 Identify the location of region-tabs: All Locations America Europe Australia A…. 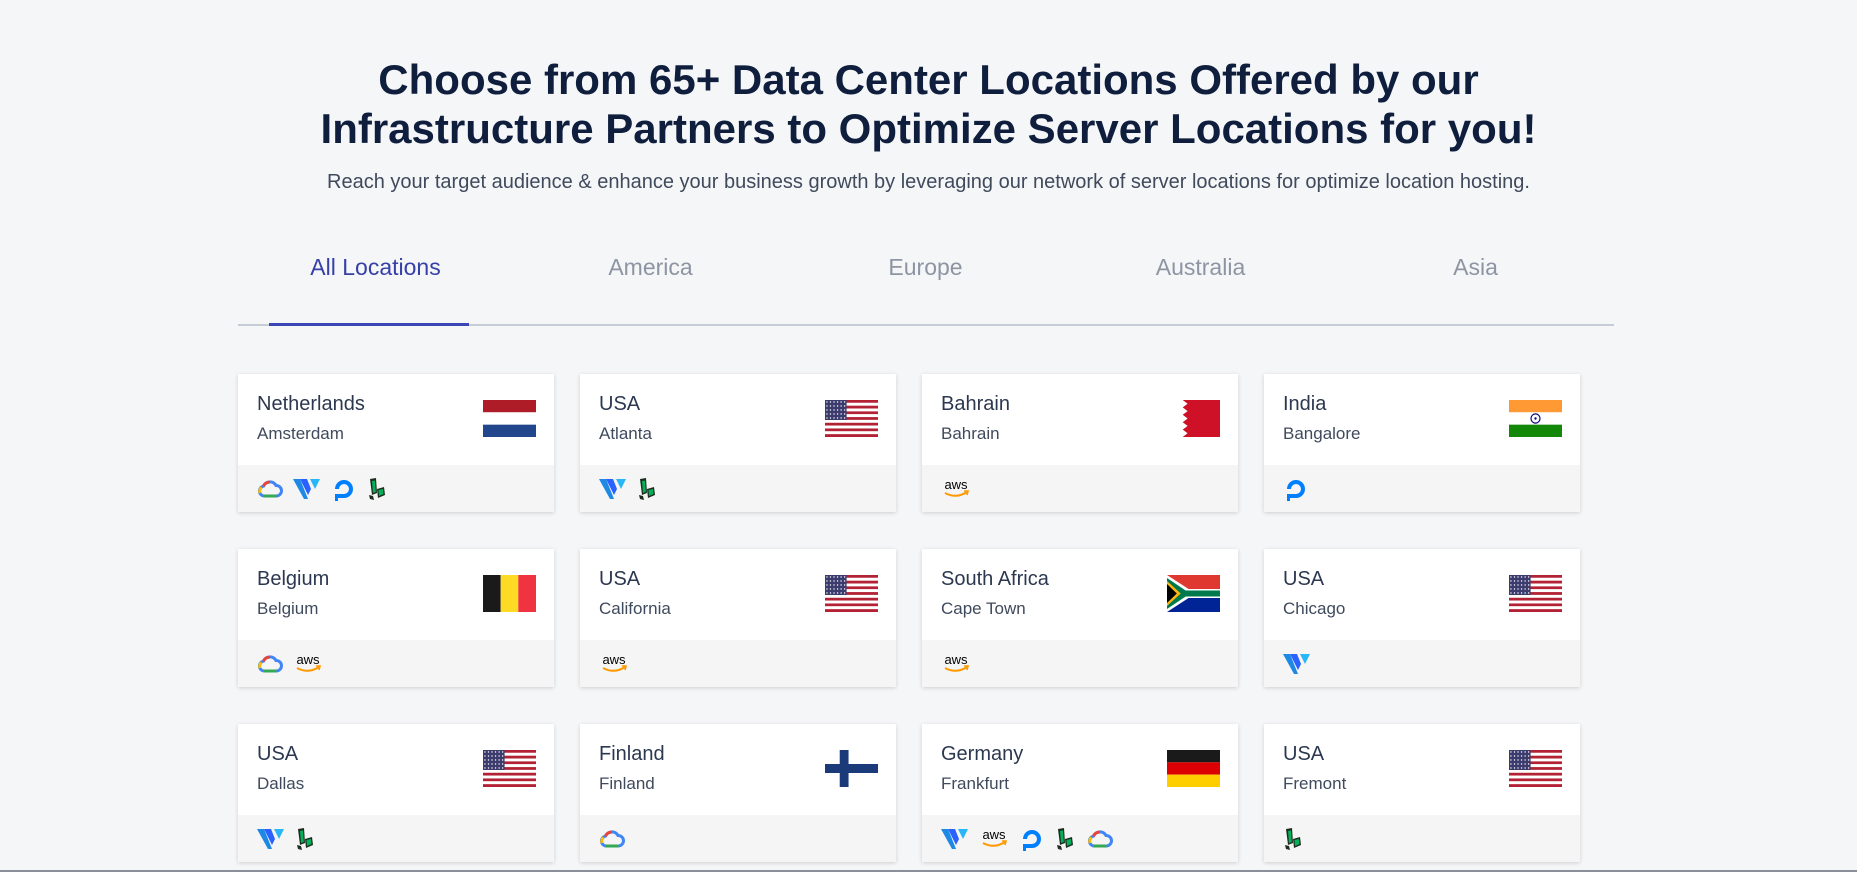
(926, 278).